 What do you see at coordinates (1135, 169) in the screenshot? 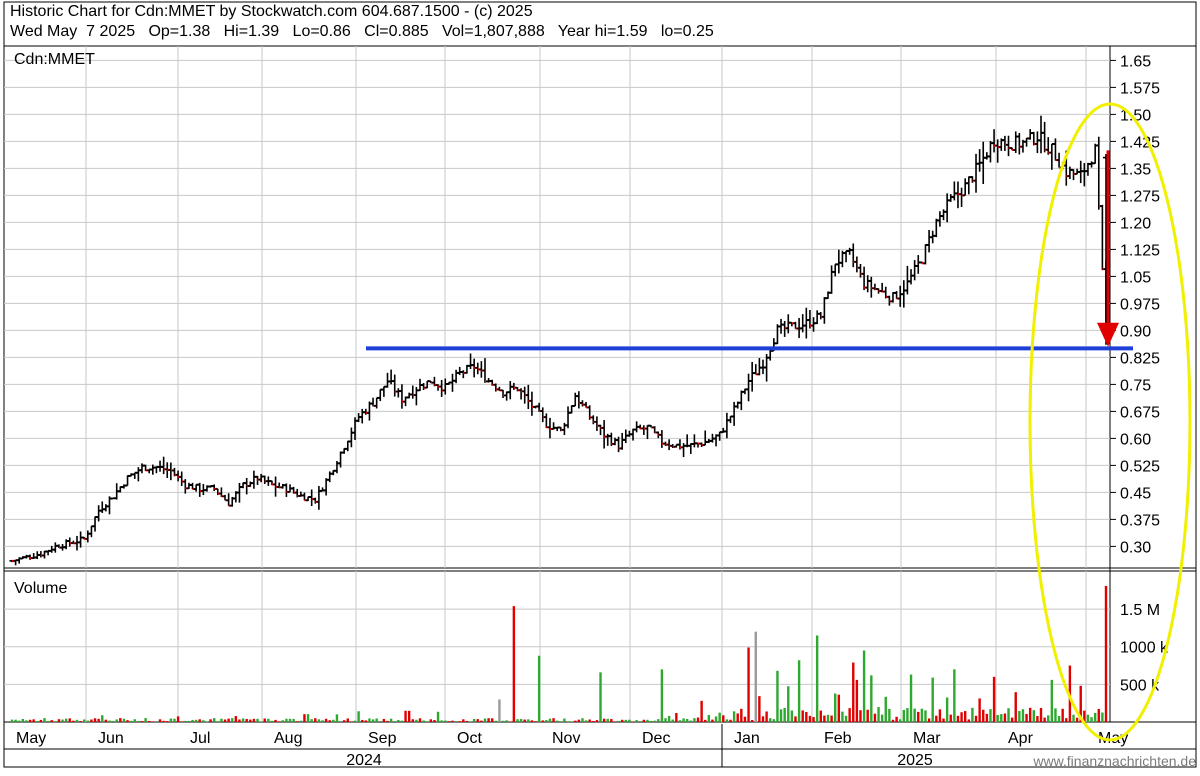
I see `price-tick-label: 1.35` at bounding box center [1135, 169].